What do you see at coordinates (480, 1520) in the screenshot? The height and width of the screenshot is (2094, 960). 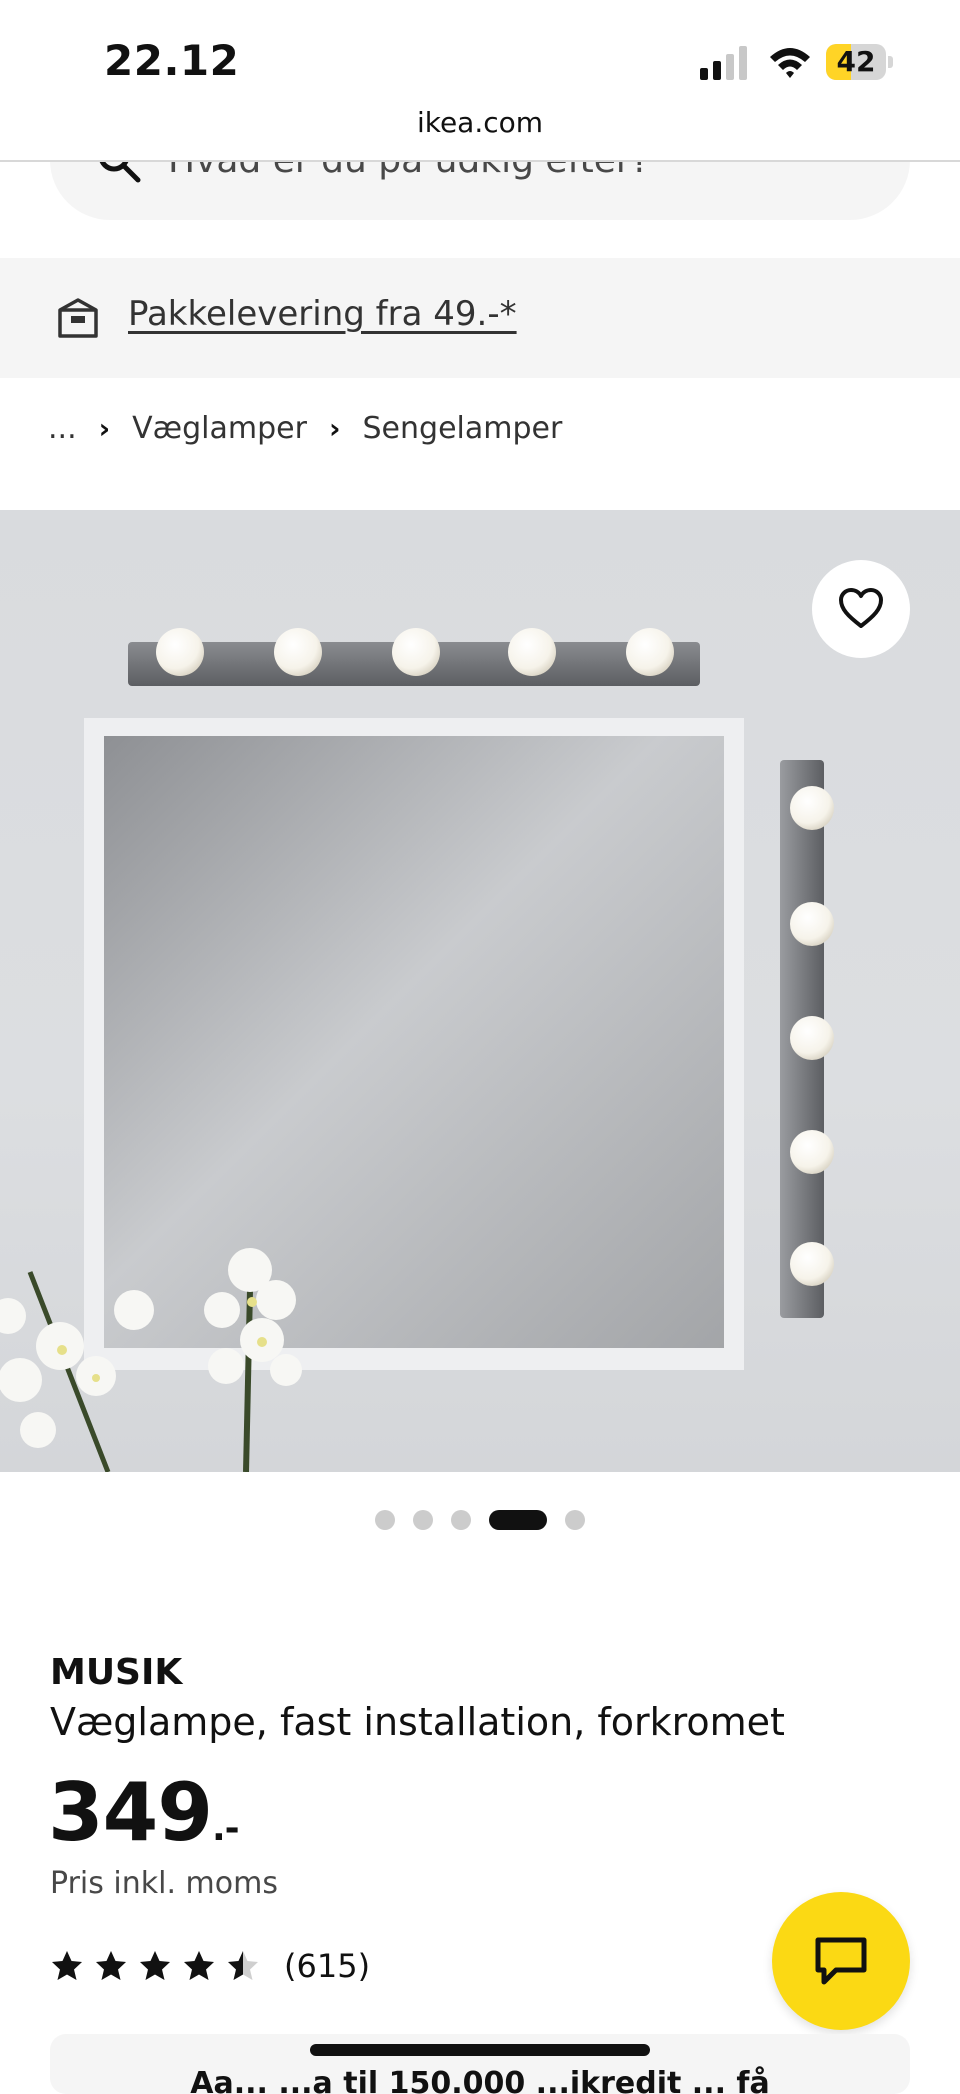 I see `carousel-dots` at bounding box center [480, 1520].